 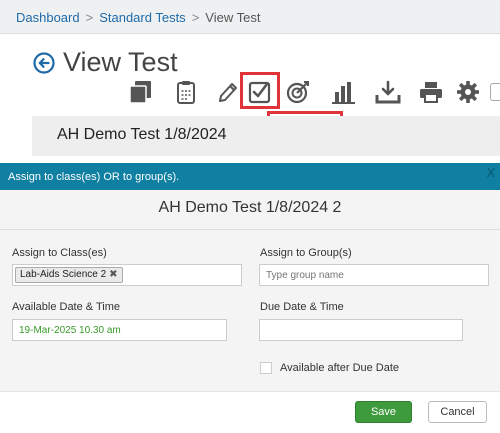 I want to click on available-after-due-checkbox, so click(x=266, y=368).